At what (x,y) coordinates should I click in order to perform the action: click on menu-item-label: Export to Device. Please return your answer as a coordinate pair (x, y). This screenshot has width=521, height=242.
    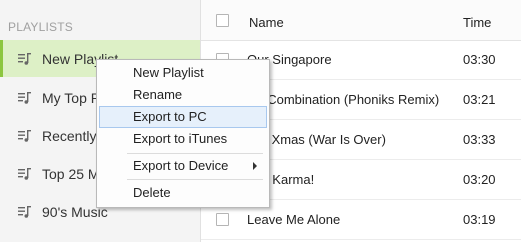
    Looking at the image, I should click on (181, 165).